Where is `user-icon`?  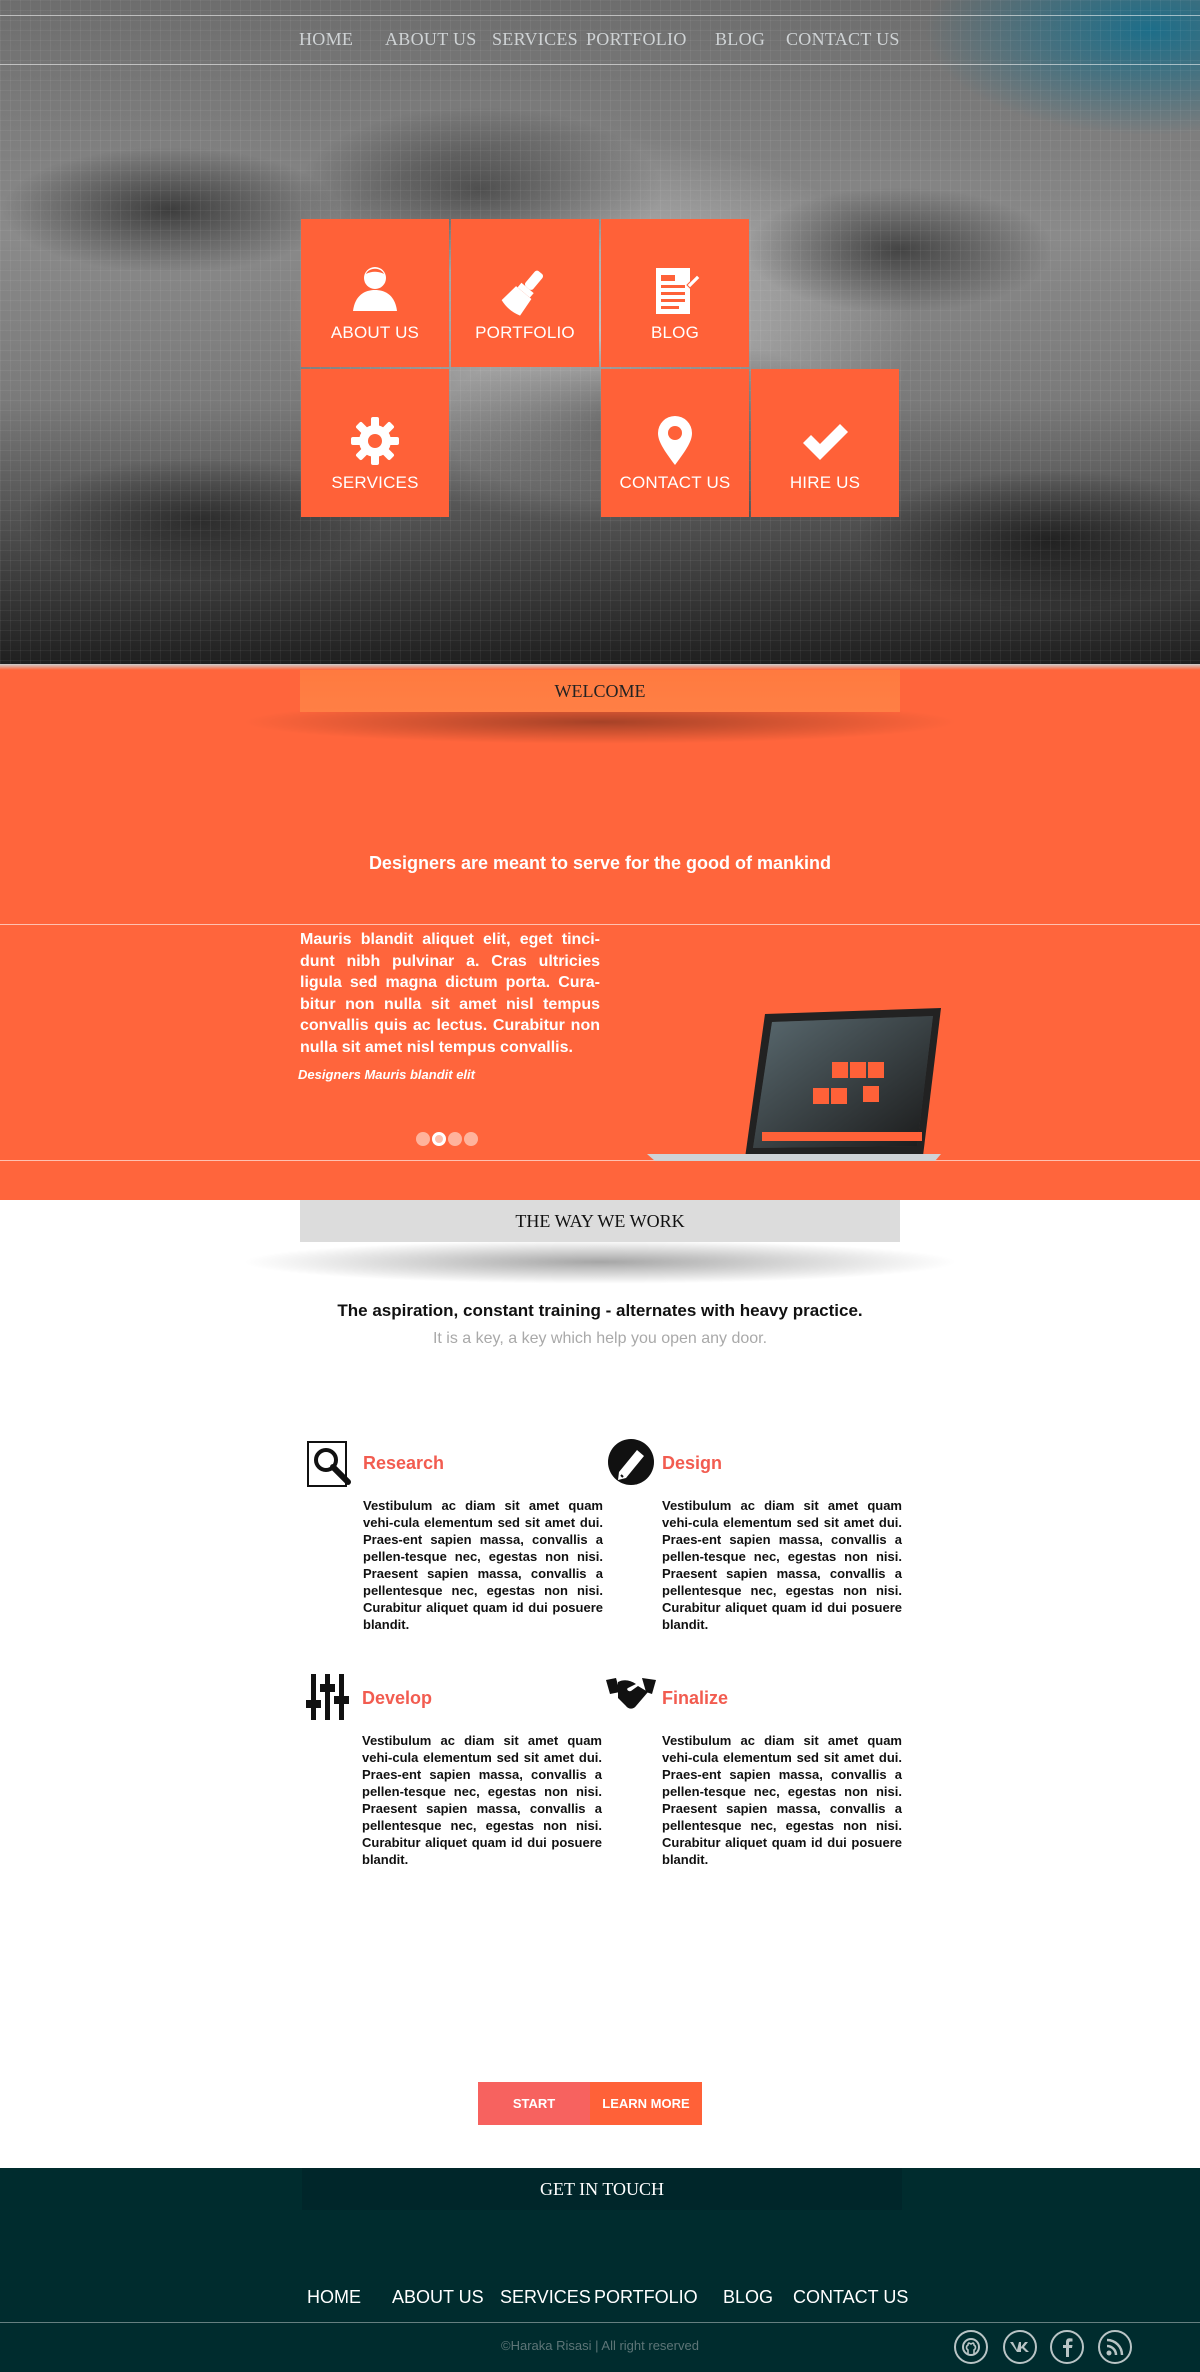
user-icon is located at coordinates (375, 291).